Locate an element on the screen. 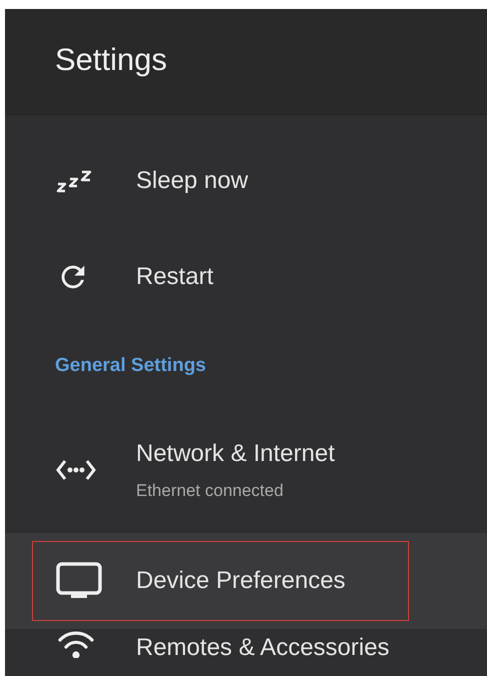 The image size is (487, 676). menu-row: Remotes & Accessories is located at coordinates (246, 649).